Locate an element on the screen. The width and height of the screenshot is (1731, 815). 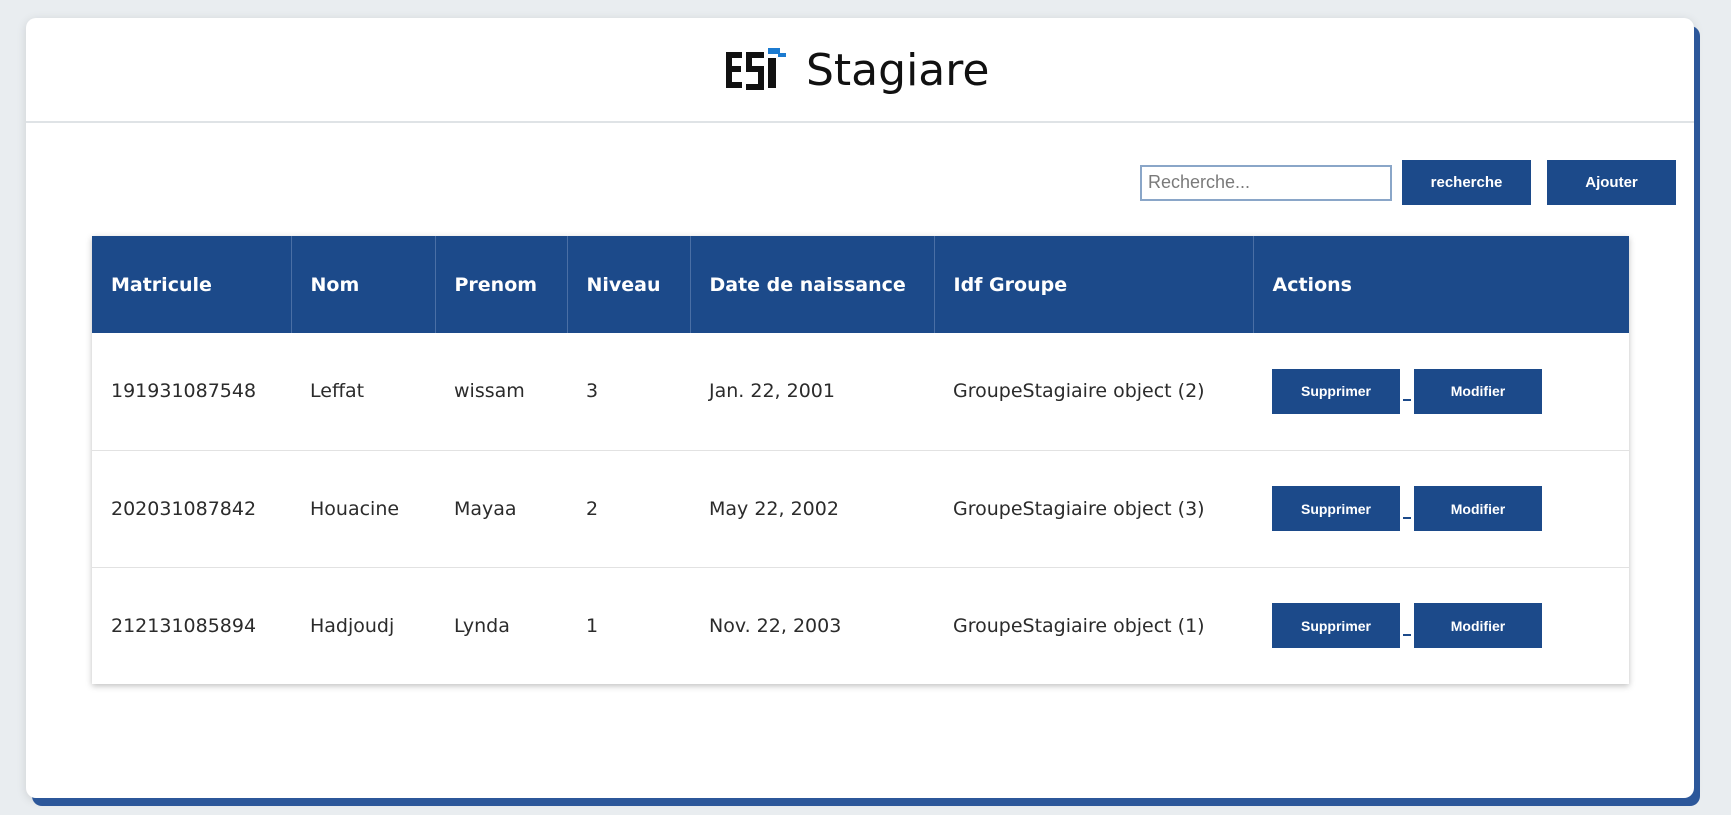
column-header: Prenom is located at coordinates (501, 284).